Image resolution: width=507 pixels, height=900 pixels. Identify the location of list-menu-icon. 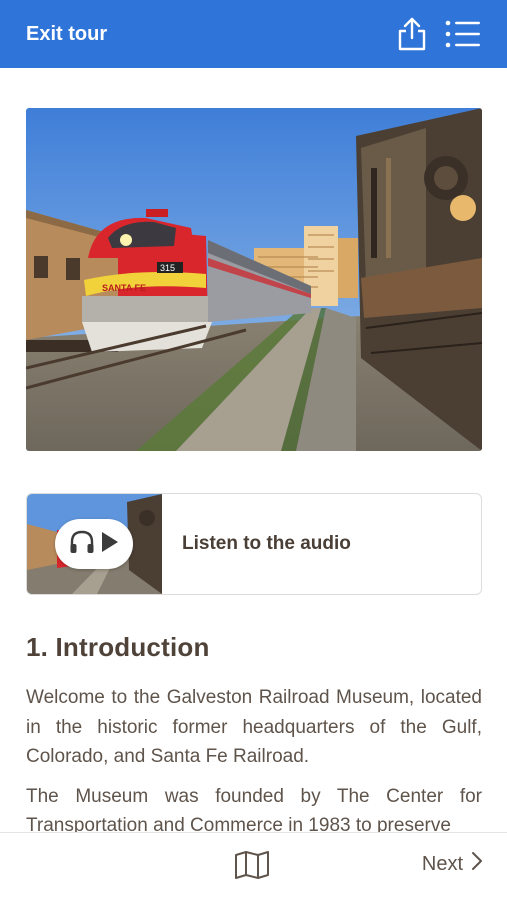
(463, 34).